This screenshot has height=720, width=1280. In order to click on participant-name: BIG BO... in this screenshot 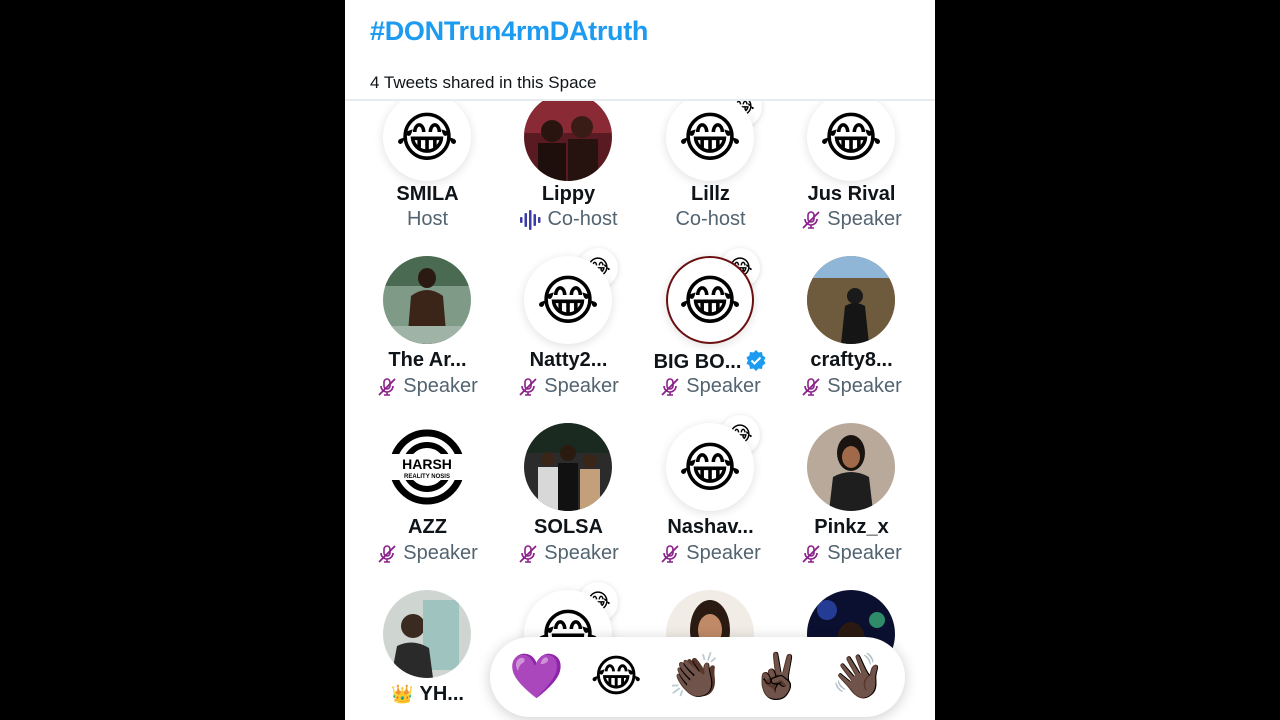, I will do `click(697, 362)`.